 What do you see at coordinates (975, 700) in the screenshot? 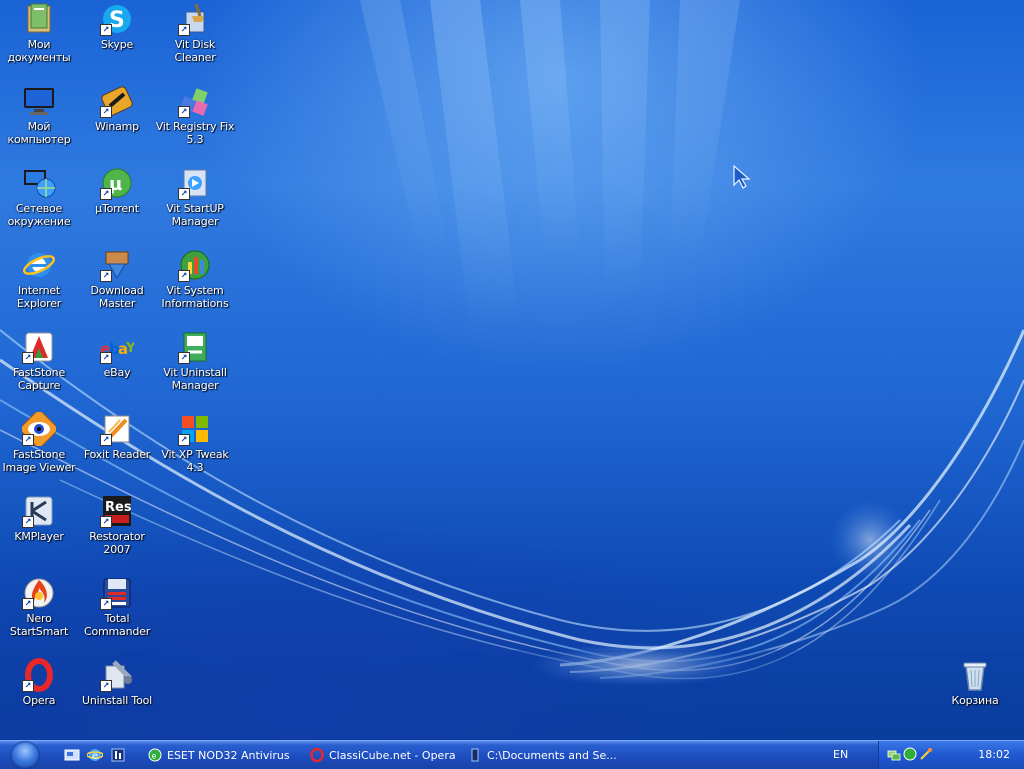
I see `desktop-icon-label: Корзина` at bounding box center [975, 700].